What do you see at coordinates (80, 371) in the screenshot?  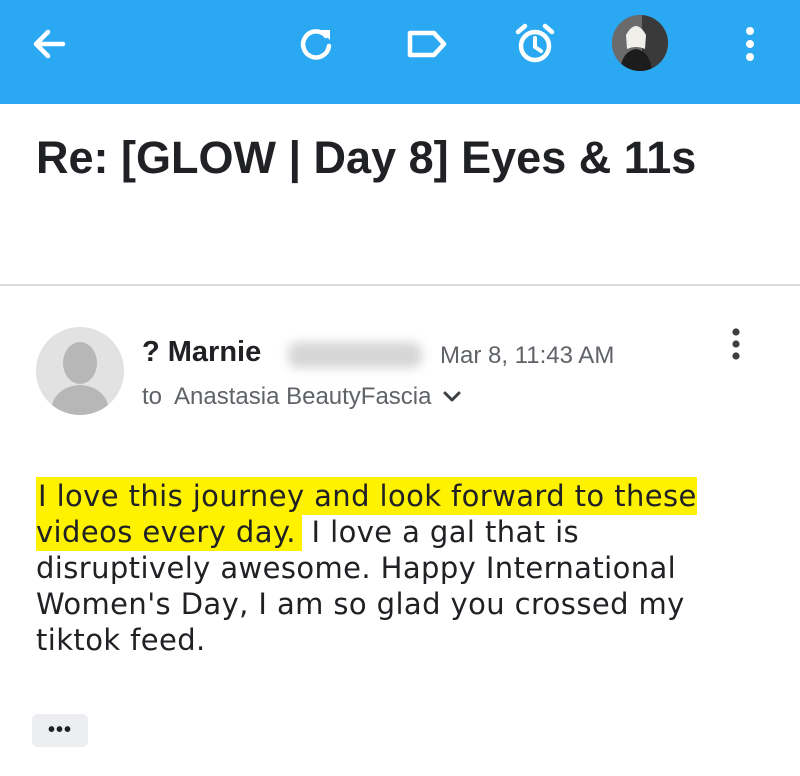 I see `sender-avatar` at bounding box center [80, 371].